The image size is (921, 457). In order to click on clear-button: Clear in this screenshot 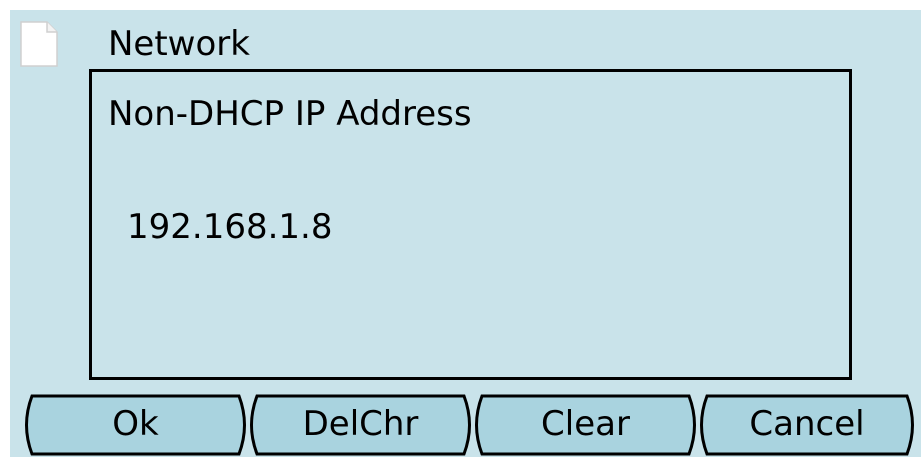, I will do `click(585, 425)`.